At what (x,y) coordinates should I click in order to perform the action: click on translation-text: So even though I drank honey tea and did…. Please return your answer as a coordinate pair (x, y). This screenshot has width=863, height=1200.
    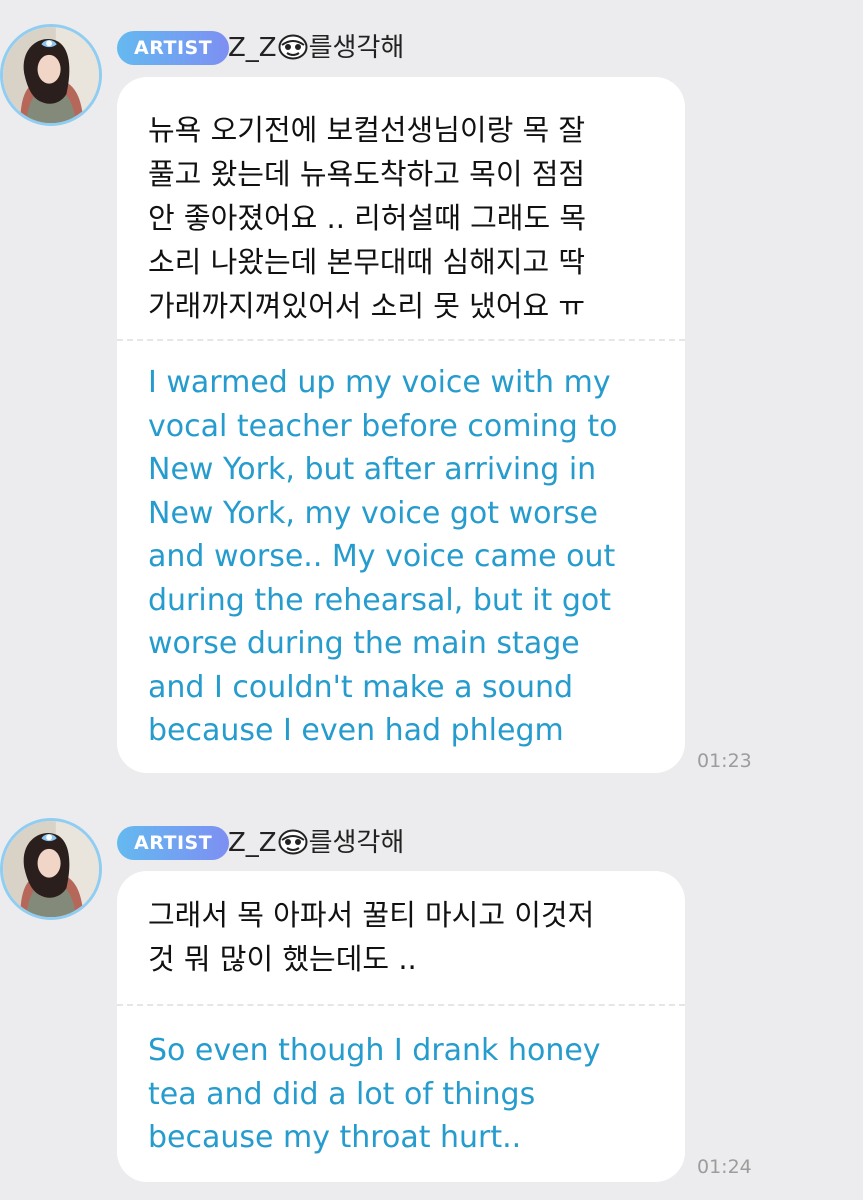
    Looking at the image, I should click on (374, 1094).